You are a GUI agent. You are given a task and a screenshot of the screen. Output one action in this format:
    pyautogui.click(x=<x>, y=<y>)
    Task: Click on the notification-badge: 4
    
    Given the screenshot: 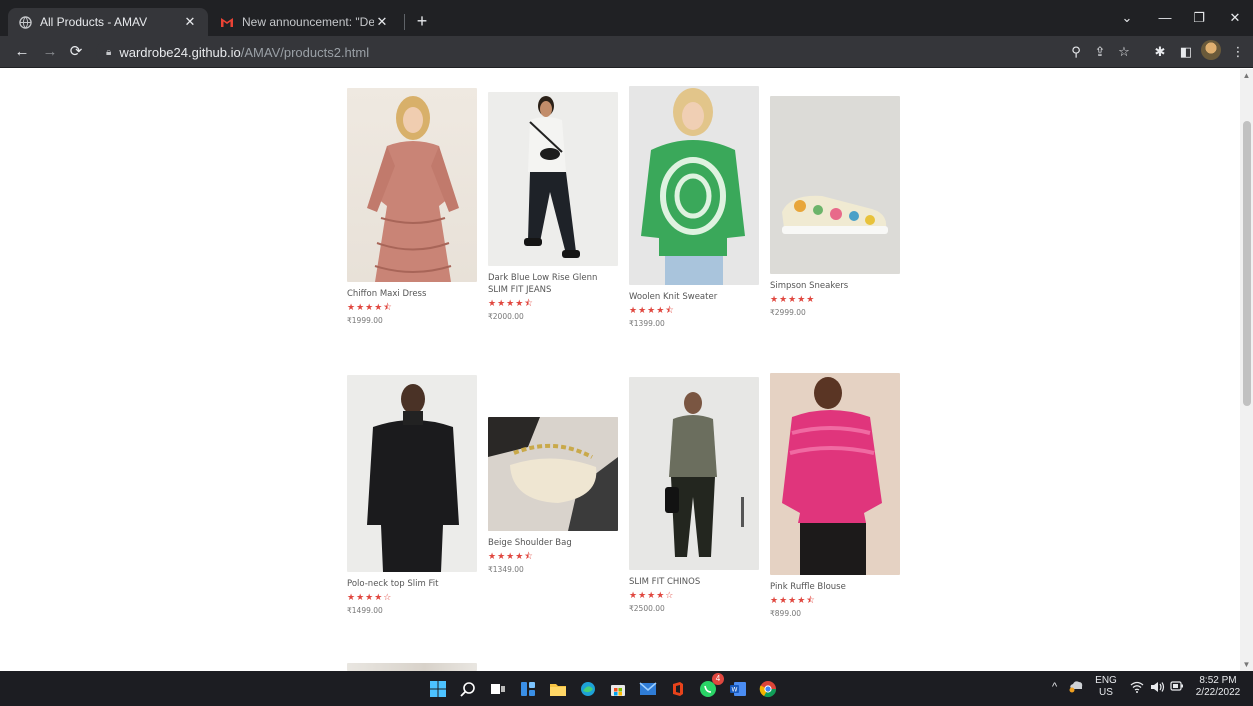 What is the action you would take?
    pyautogui.click(x=718, y=679)
    